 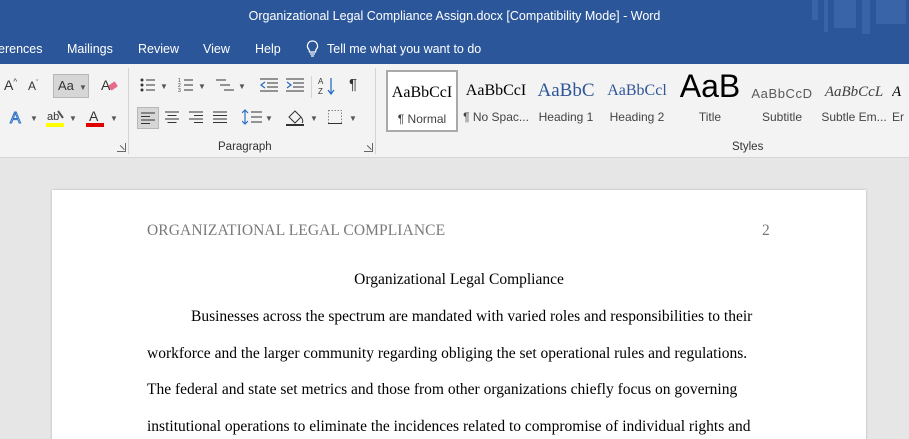 What do you see at coordinates (422, 119) in the screenshot?
I see `style-name: ¶ Normal` at bounding box center [422, 119].